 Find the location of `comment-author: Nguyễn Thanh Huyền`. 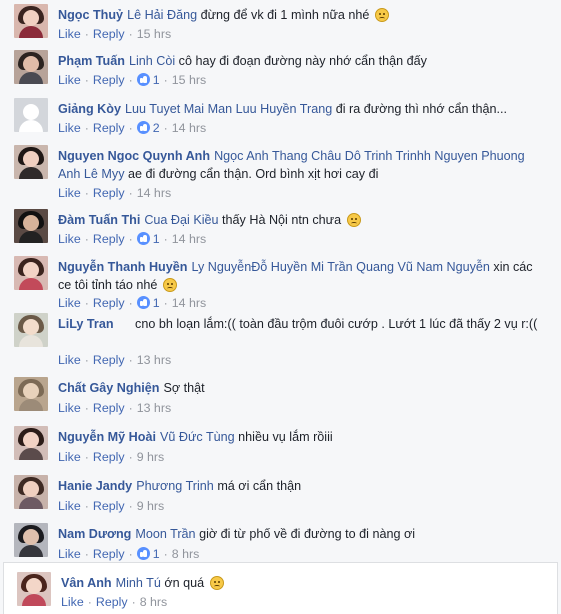

comment-author: Nguyễn Thanh Huyền is located at coordinates (122, 267).